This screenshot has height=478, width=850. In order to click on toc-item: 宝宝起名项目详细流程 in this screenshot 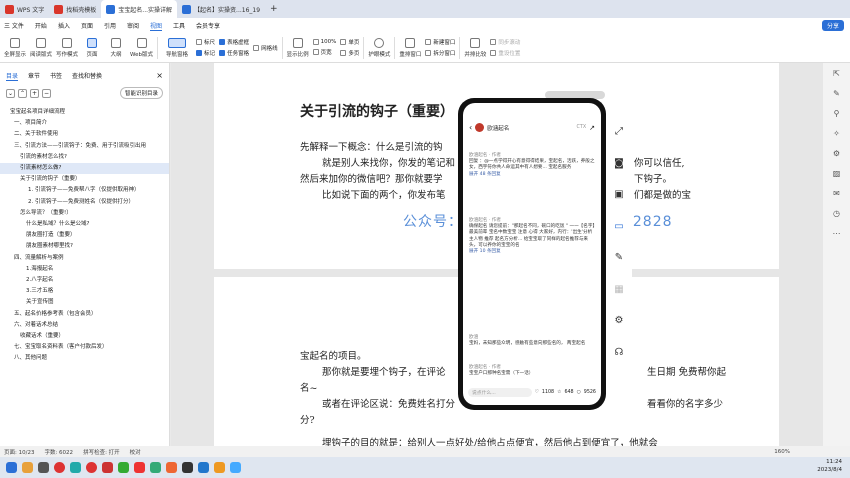, I will do `click(84, 112)`.